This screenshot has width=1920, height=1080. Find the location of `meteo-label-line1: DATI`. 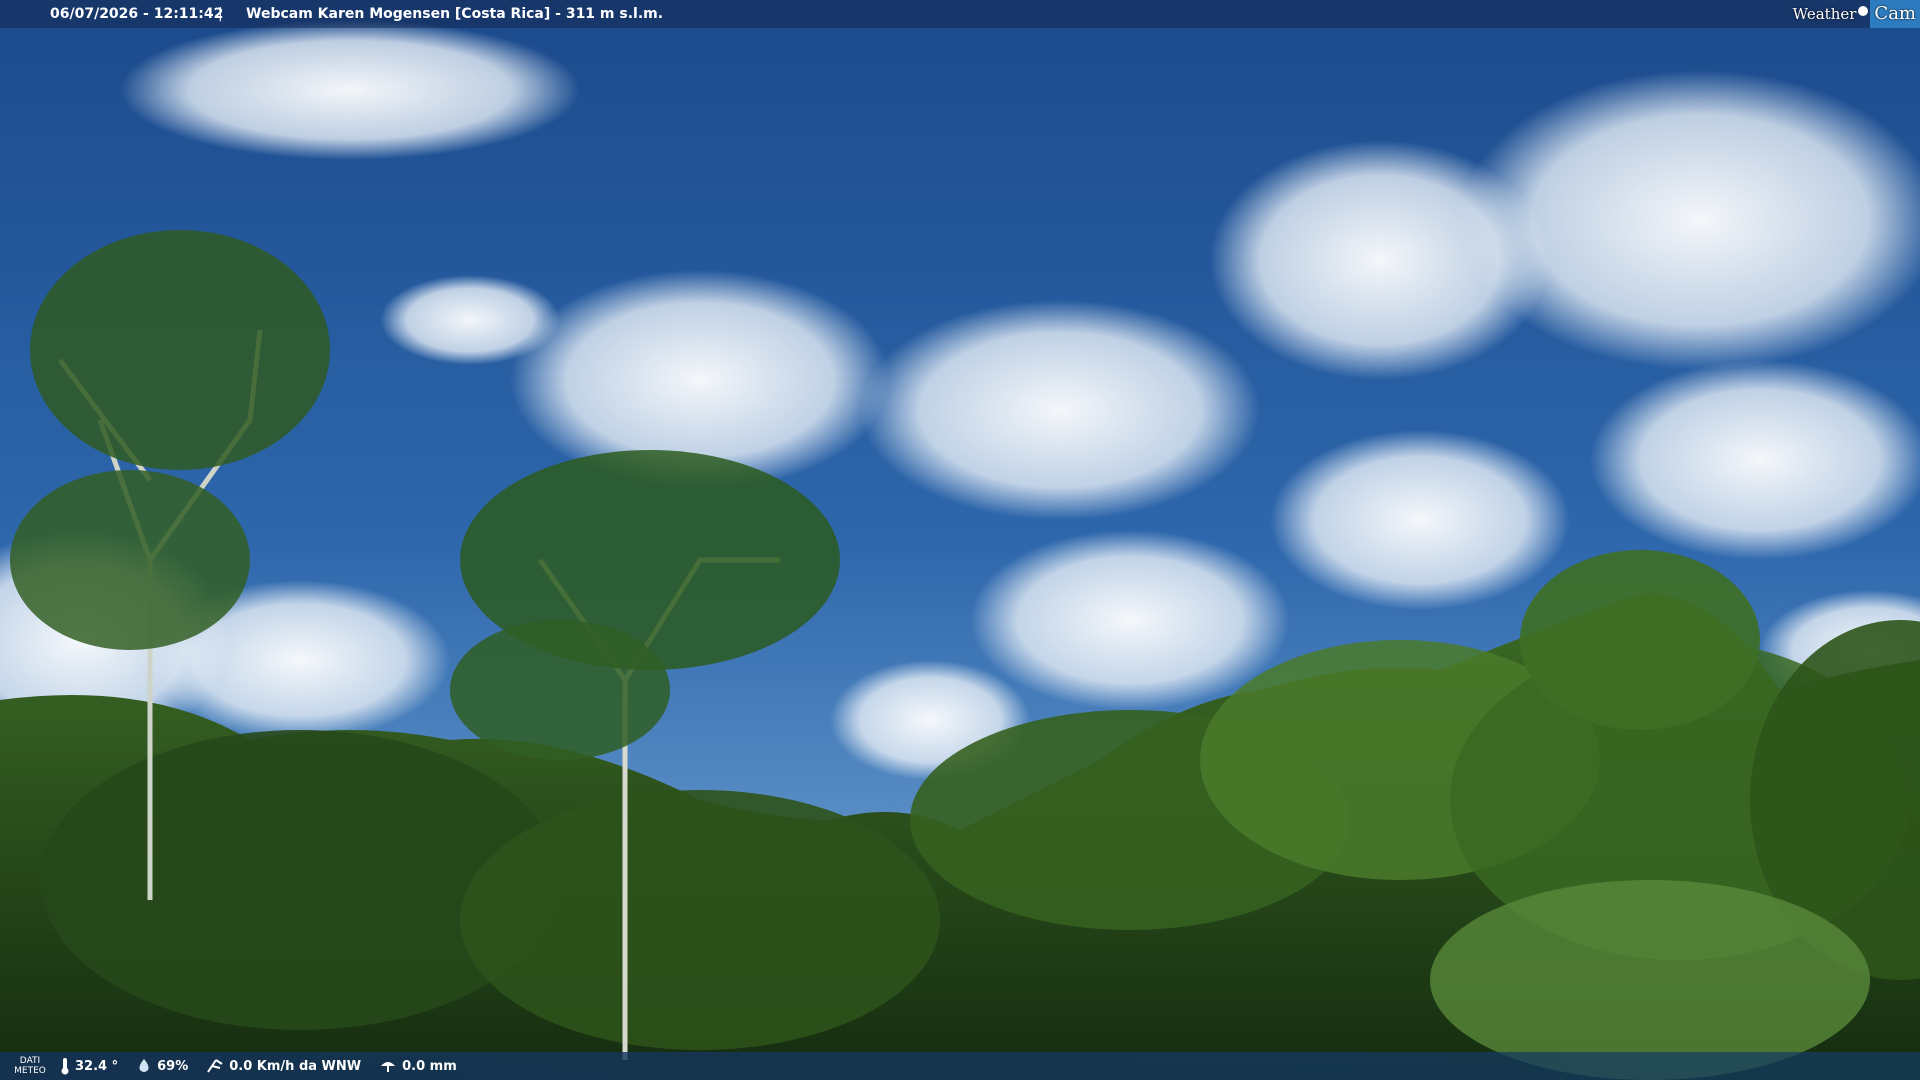

meteo-label-line1: DATI is located at coordinates (30, 1061).